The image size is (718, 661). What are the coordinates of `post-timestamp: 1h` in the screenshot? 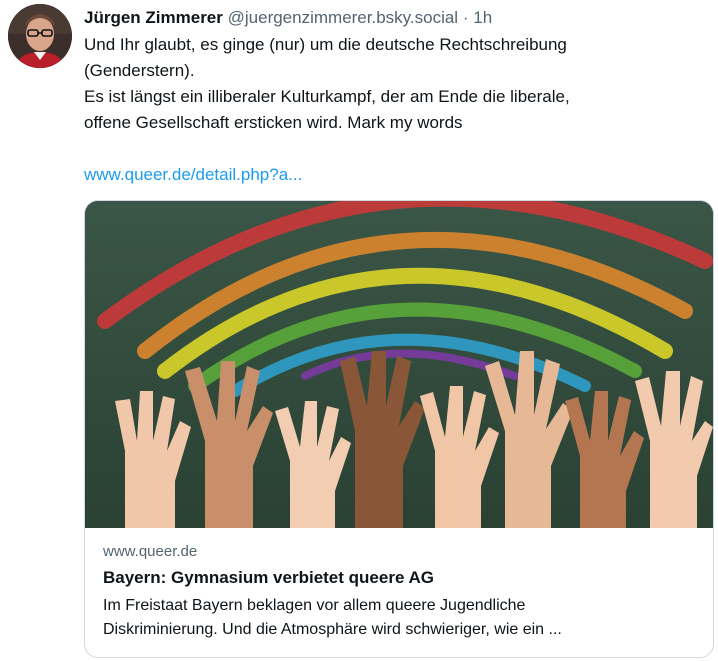 It's located at (482, 17).